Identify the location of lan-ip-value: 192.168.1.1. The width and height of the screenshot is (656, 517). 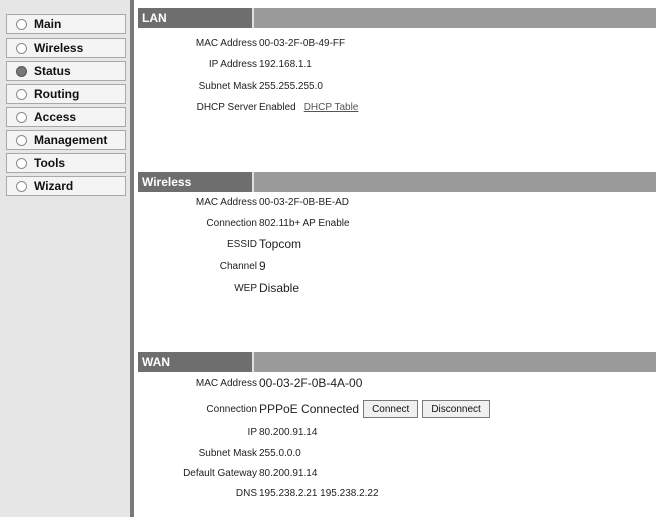
(285, 64).